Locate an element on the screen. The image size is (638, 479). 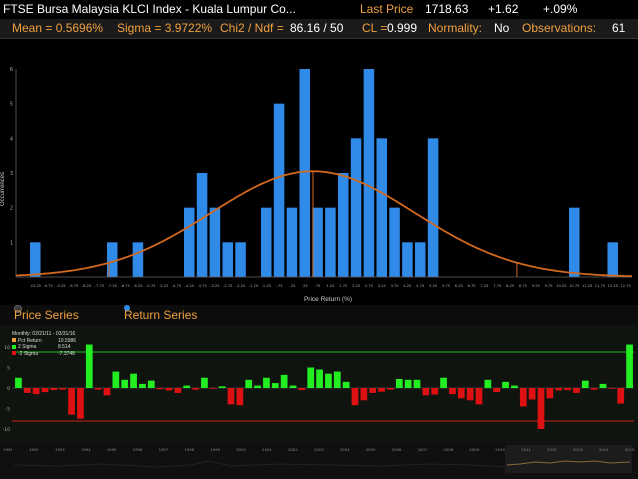
x-tick-label: 8.75 is located at coordinates (523, 286).